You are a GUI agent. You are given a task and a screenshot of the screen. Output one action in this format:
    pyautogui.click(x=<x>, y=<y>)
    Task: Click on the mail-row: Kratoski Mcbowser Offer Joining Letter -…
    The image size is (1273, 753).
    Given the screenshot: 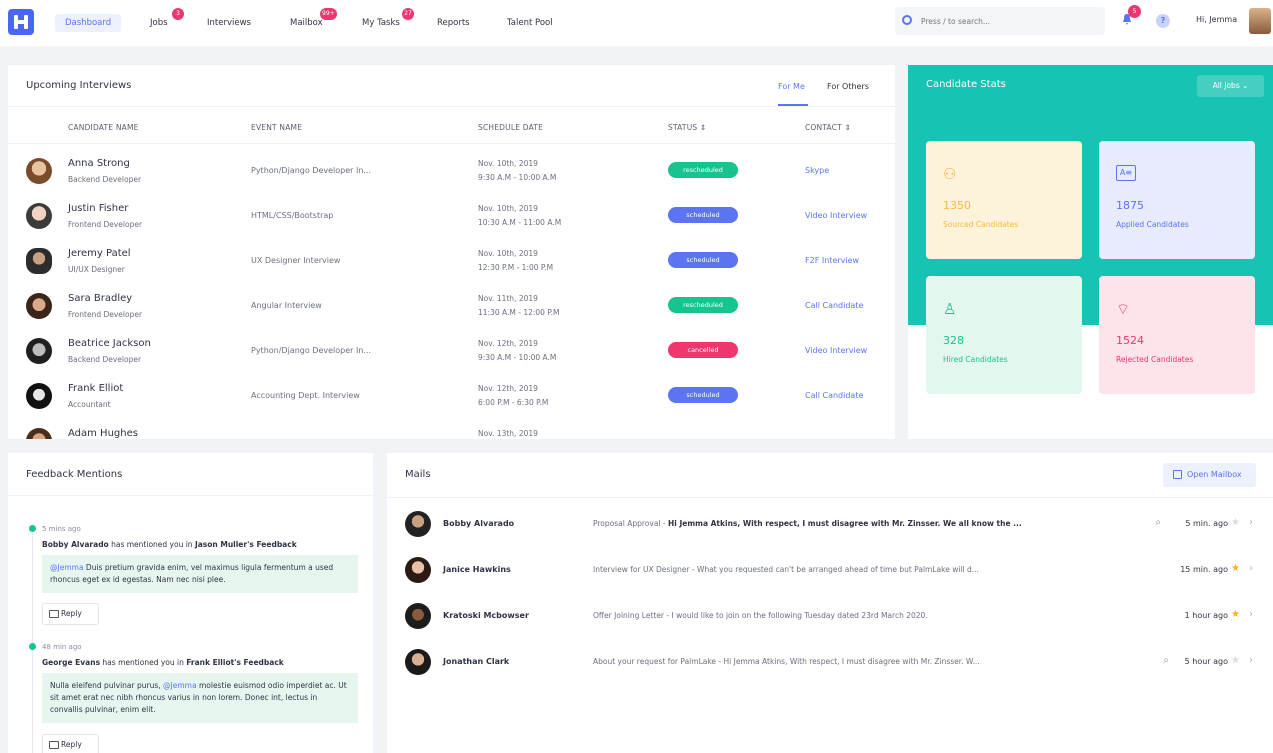 What is the action you would take?
    pyautogui.click(x=830, y=616)
    